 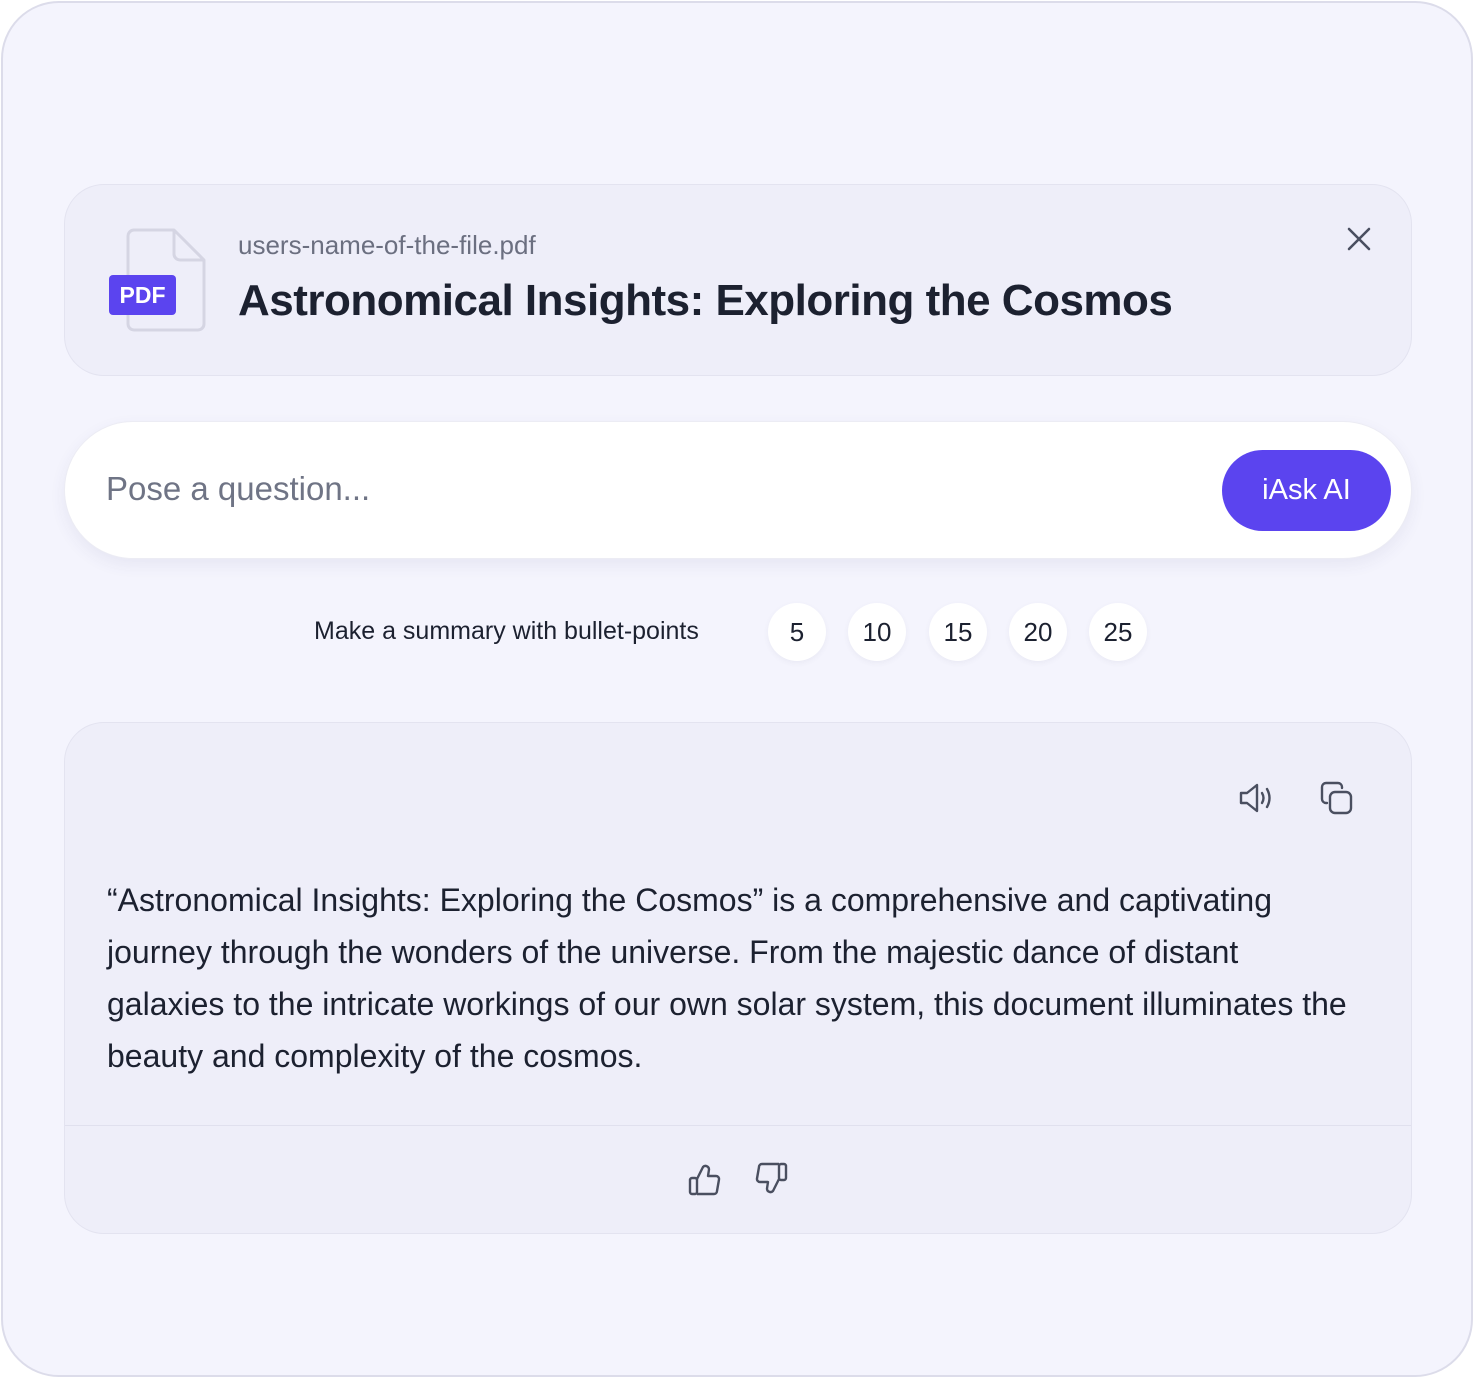 I want to click on copy-button, so click(x=1336, y=798).